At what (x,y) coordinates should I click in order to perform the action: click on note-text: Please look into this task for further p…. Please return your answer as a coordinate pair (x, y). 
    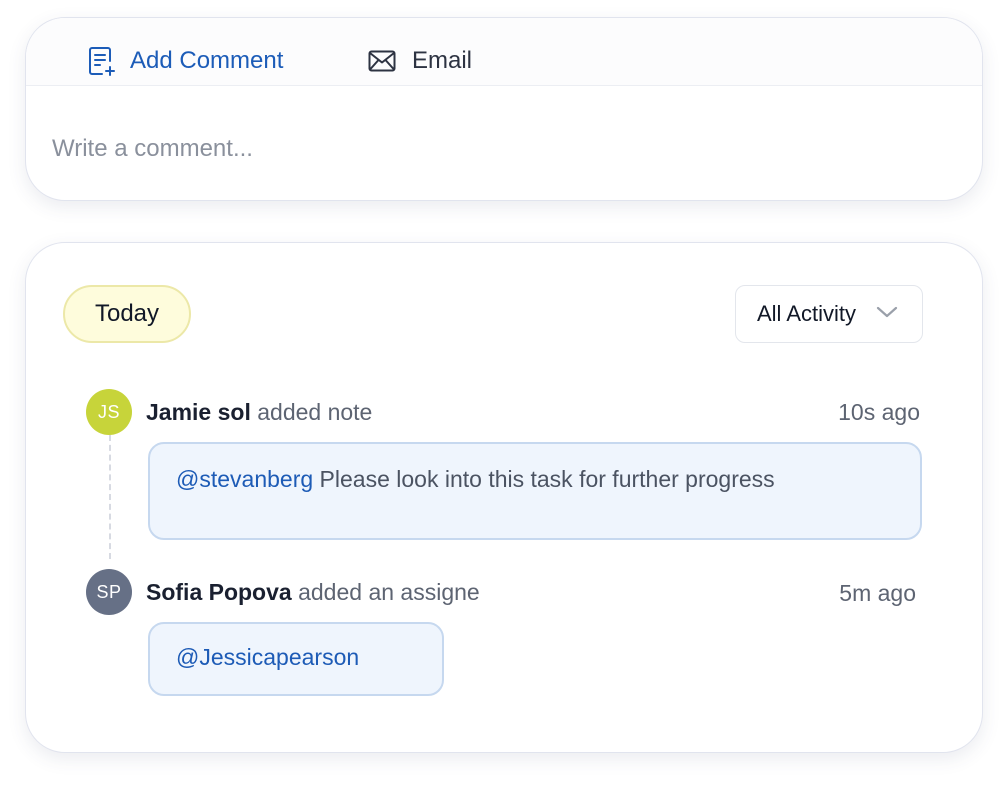
    Looking at the image, I should click on (547, 479).